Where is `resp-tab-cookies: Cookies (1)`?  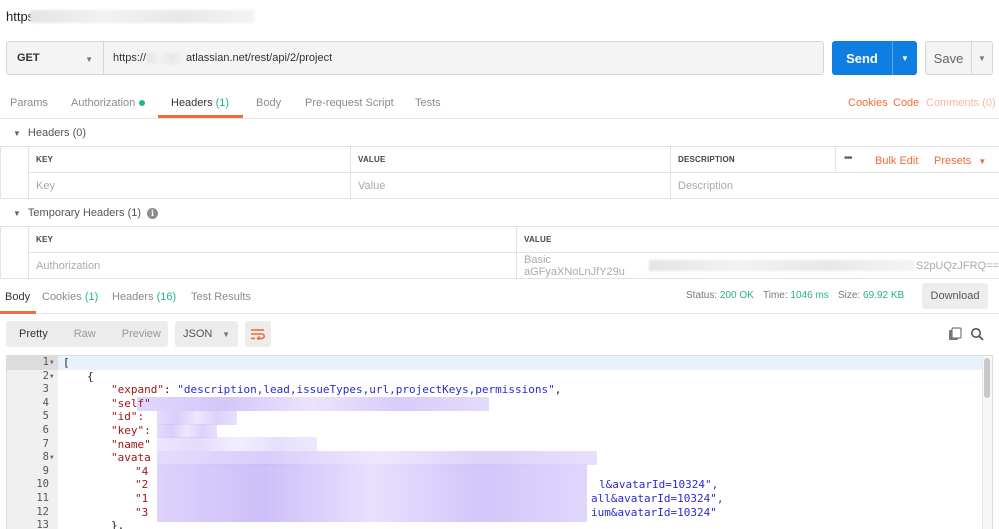
resp-tab-cookies: Cookies (1) is located at coordinates (70, 297).